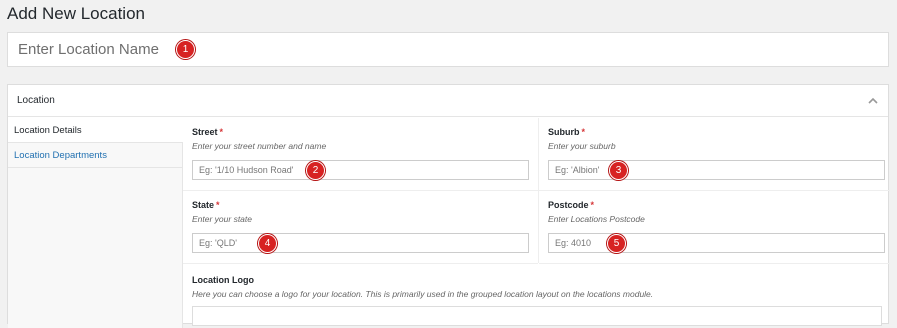 Image resolution: width=897 pixels, height=328 pixels. I want to click on metabox-header: Location, so click(448, 101).